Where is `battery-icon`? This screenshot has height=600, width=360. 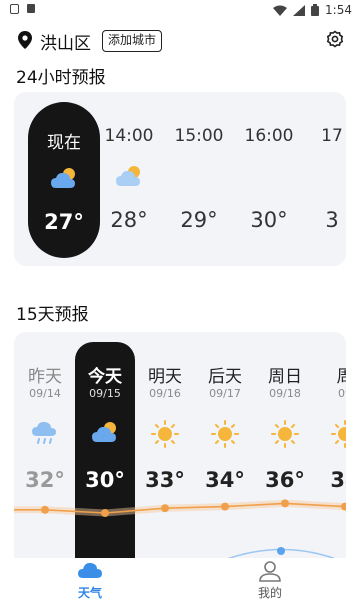
battery-icon is located at coordinates (315, 10).